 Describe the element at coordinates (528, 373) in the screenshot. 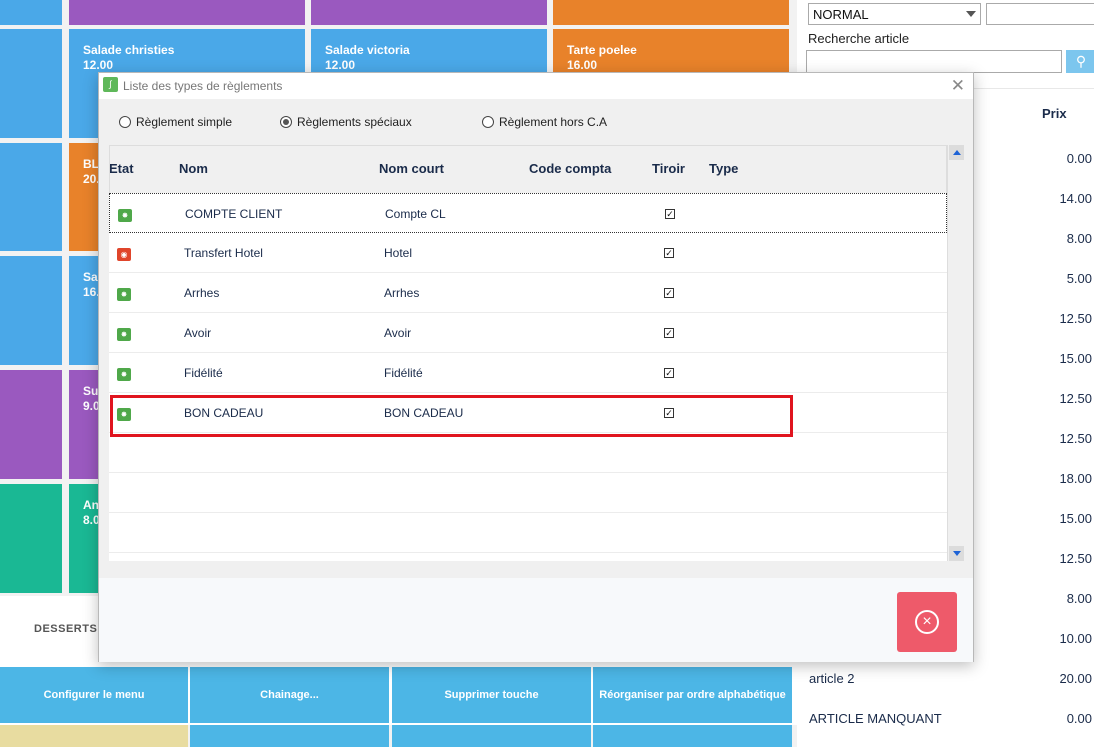

I see `table-row: ✸ Fidélité Fidélité ✓` at that location.